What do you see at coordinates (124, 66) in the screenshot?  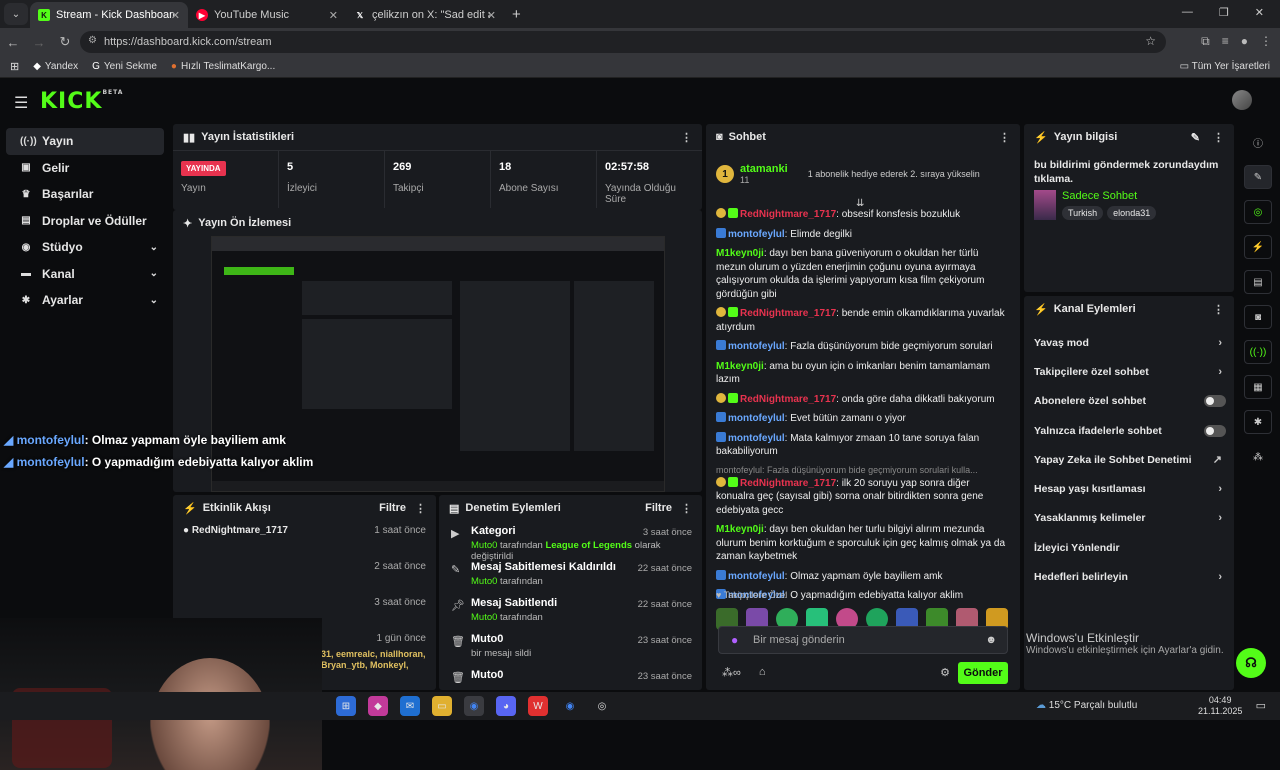 I see `bookmark-new-tab: G Yeni Sekme` at bounding box center [124, 66].